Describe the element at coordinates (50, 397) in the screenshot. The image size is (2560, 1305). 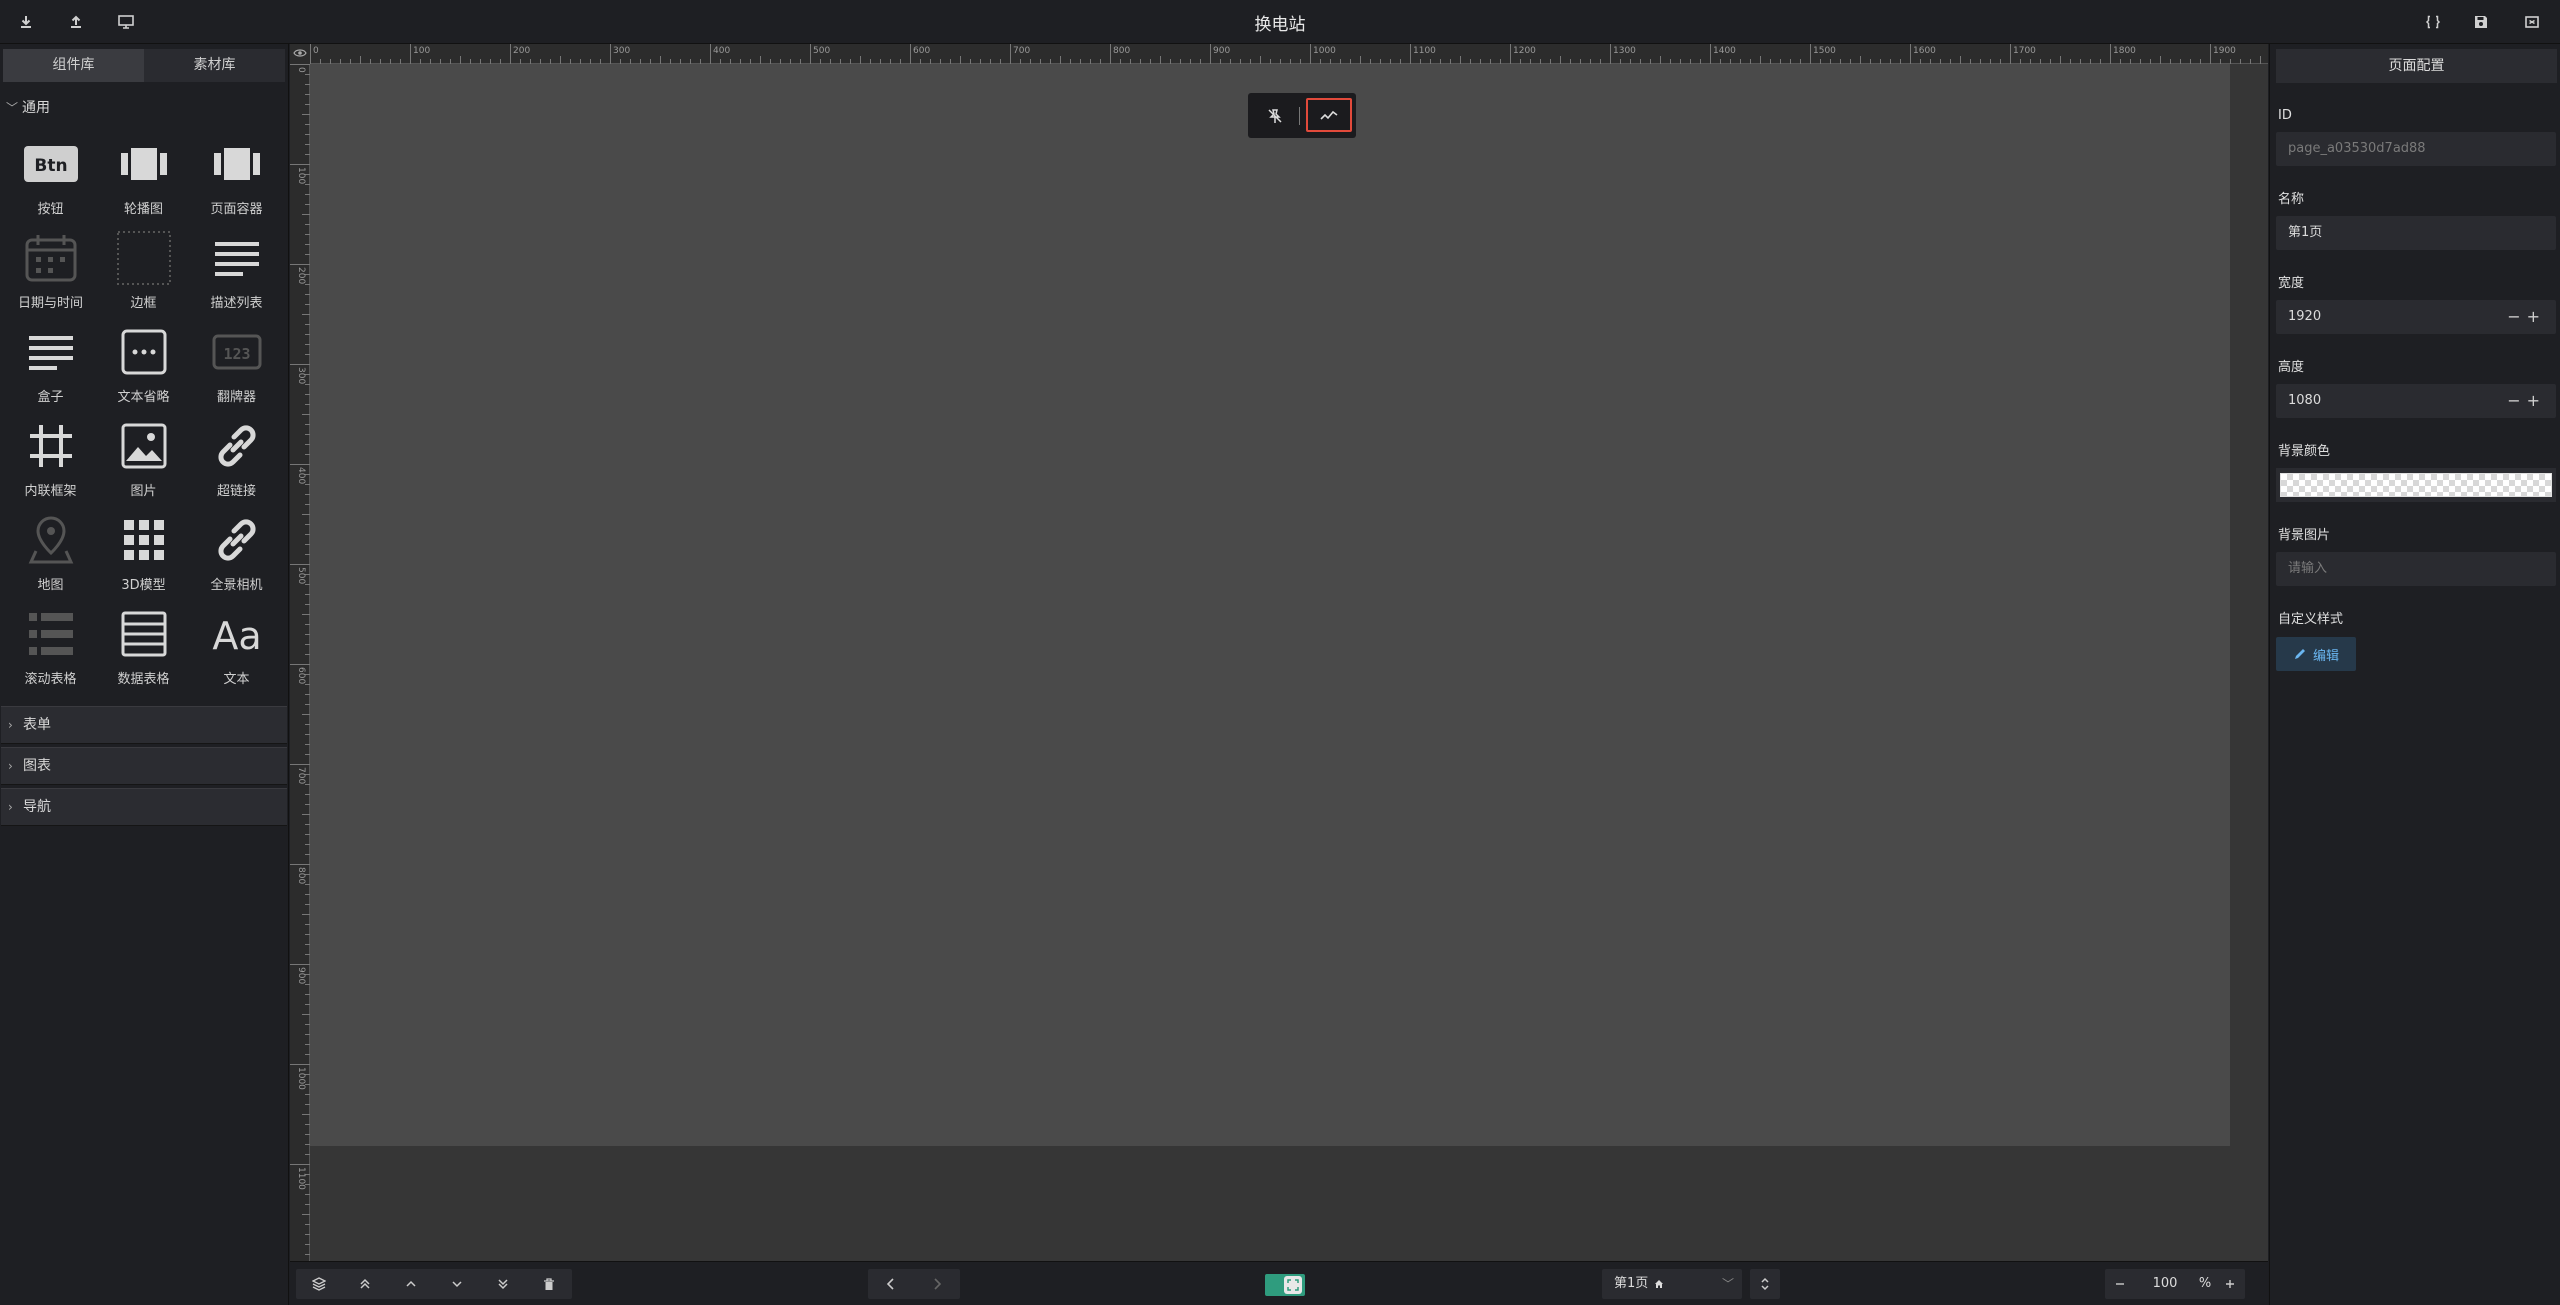
I see `component-label: 盒子` at that location.